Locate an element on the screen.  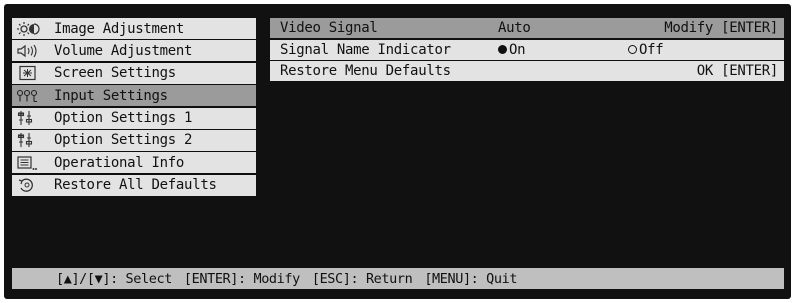
menu-item-label: Option Settings 2 is located at coordinates (123, 140).